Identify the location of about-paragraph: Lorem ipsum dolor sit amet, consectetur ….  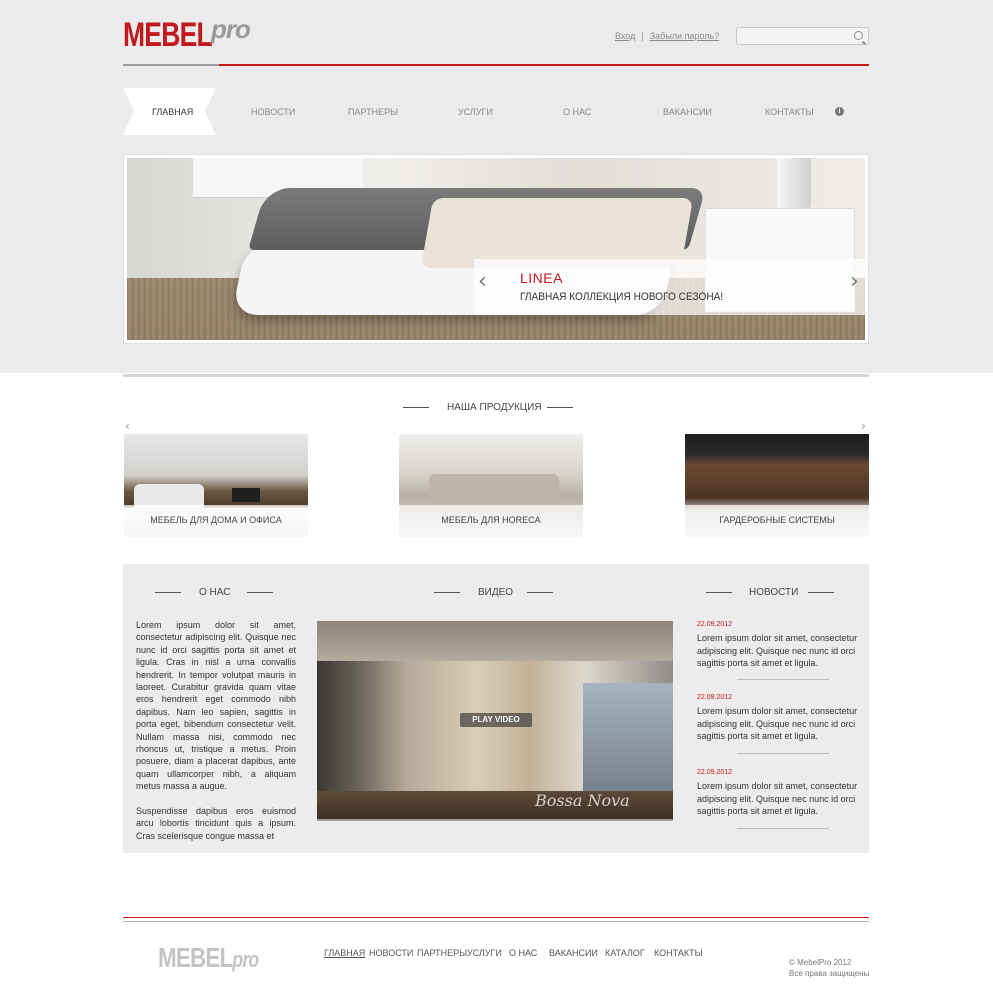
(216, 706).